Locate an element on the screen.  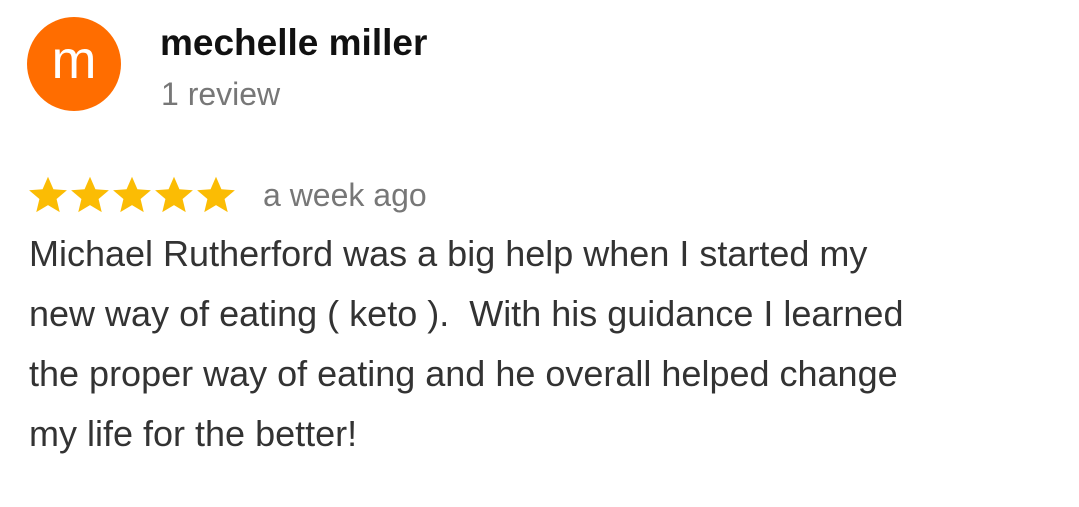
rating-row: a week ago is located at coordinates (227, 195).